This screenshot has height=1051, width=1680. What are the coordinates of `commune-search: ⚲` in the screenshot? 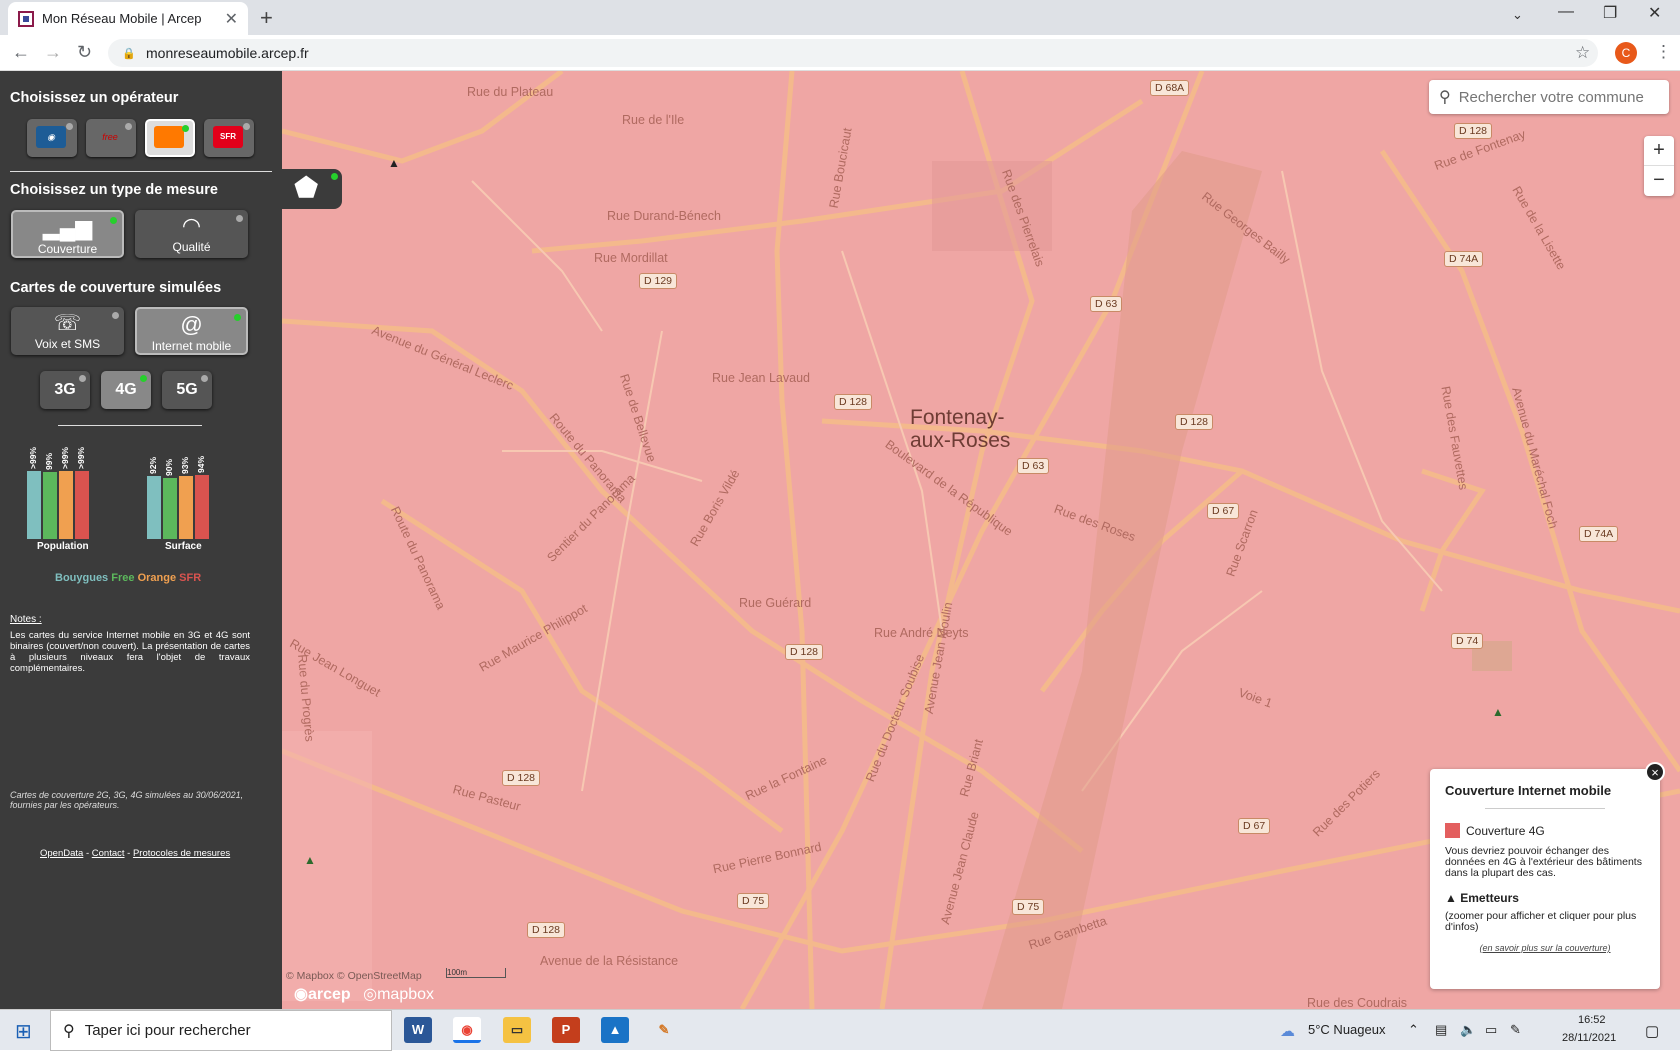 It's located at (1549, 97).